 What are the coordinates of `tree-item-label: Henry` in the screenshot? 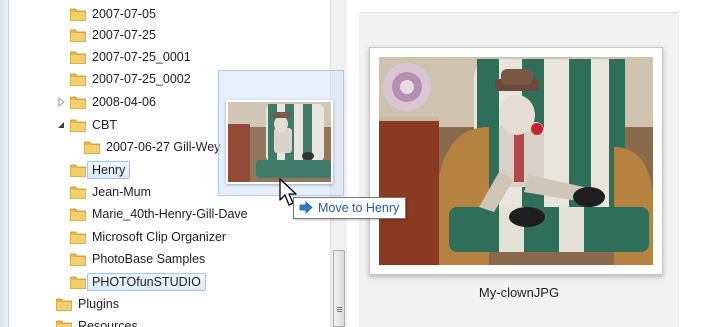 It's located at (109, 170).